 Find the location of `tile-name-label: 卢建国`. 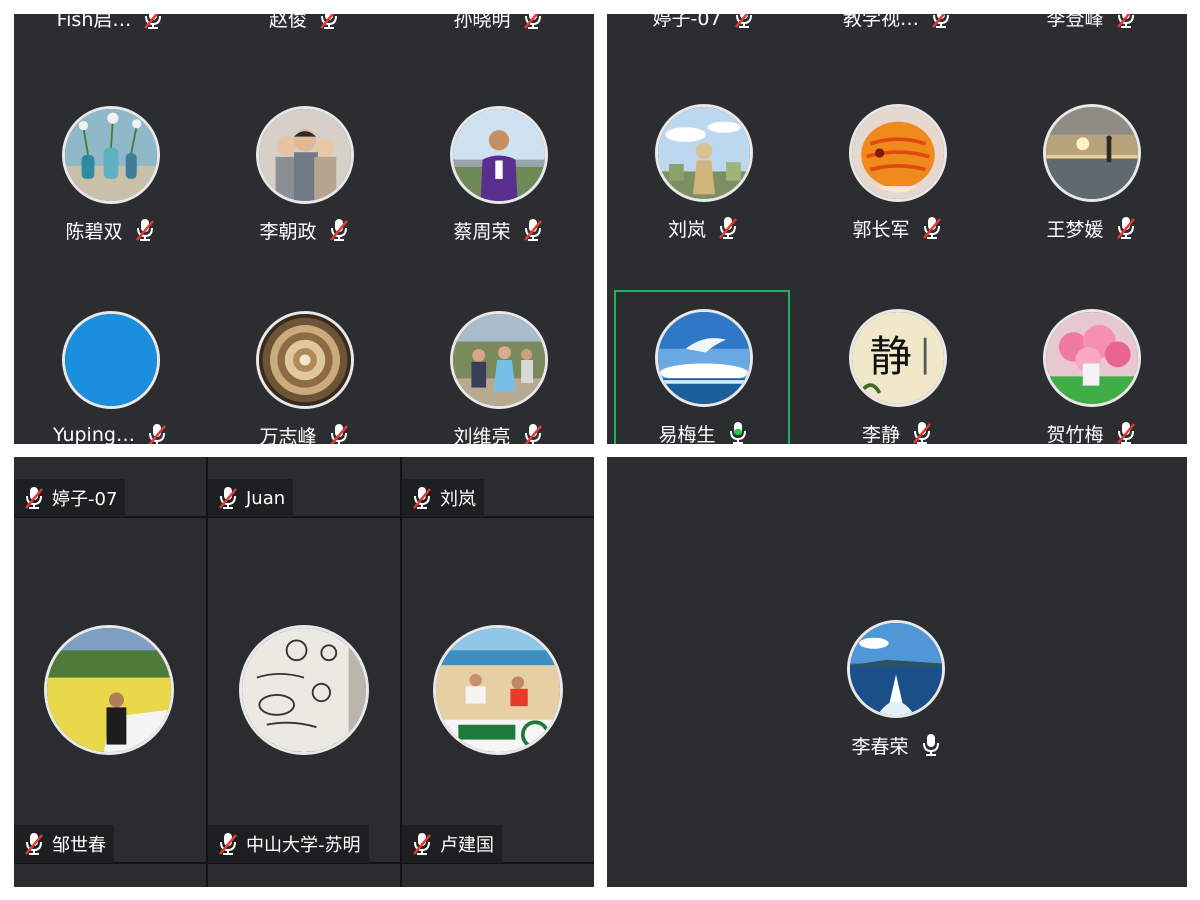

tile-name-label: 卢建国 is located at coordinates (452, 844).